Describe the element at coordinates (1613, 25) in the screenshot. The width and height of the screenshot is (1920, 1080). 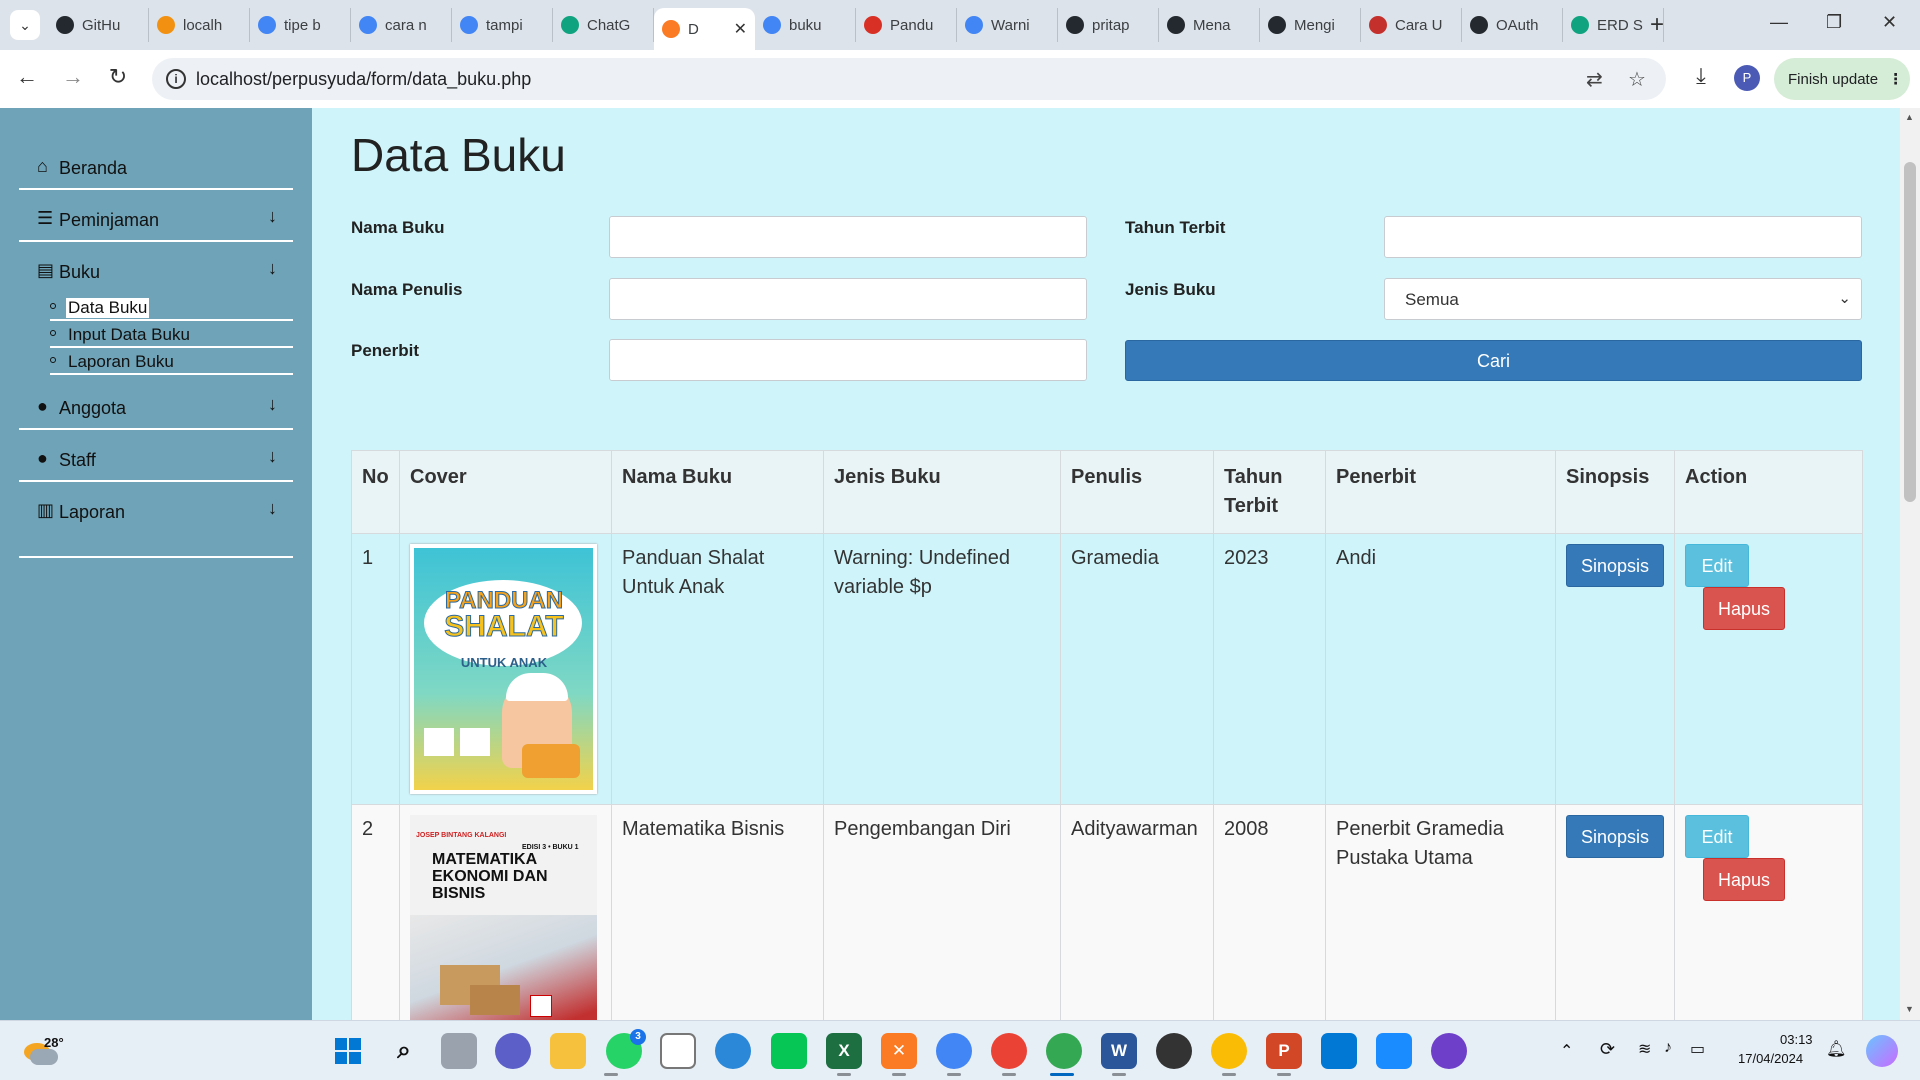
I see `browser-tab: ERD S` at that location.